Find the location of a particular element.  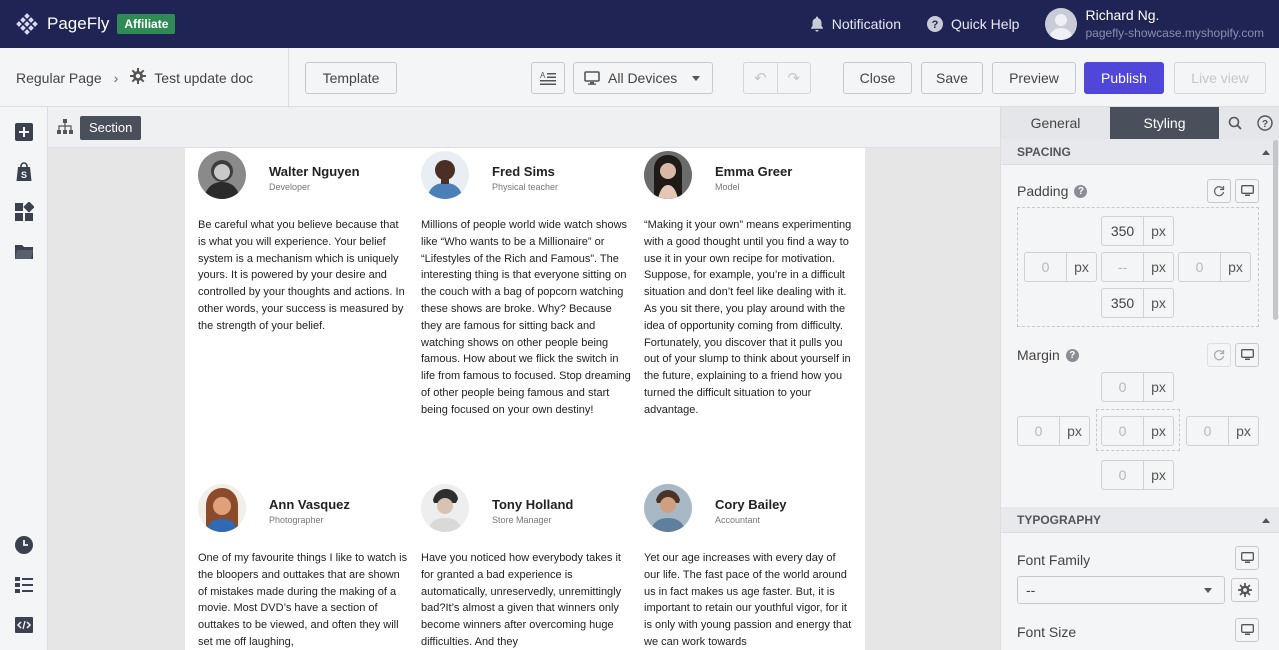

spacing-section-header: SPACING is located at coordinates (1140, 152).